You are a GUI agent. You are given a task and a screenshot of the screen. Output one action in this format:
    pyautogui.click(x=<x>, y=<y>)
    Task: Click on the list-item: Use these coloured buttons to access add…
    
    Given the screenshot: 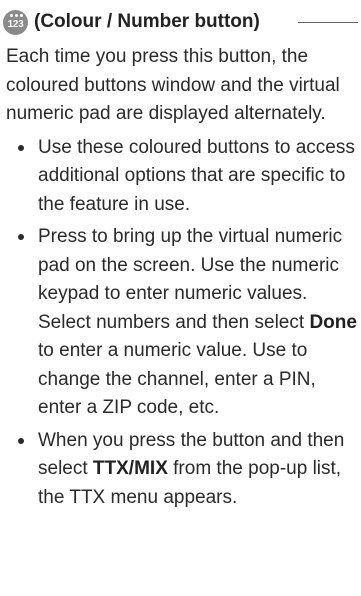 What is the action you would take?
    pyautogui.click(x=179, y=177)
    